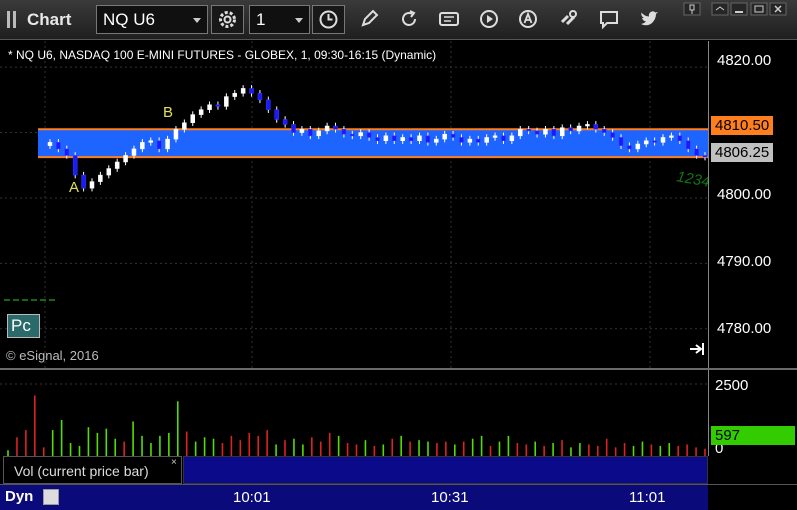  Describe the element at coordinates (398, 497) in the screenshot. I see `time-axis: Dyn 10:01 10:31 11:01` at that location.